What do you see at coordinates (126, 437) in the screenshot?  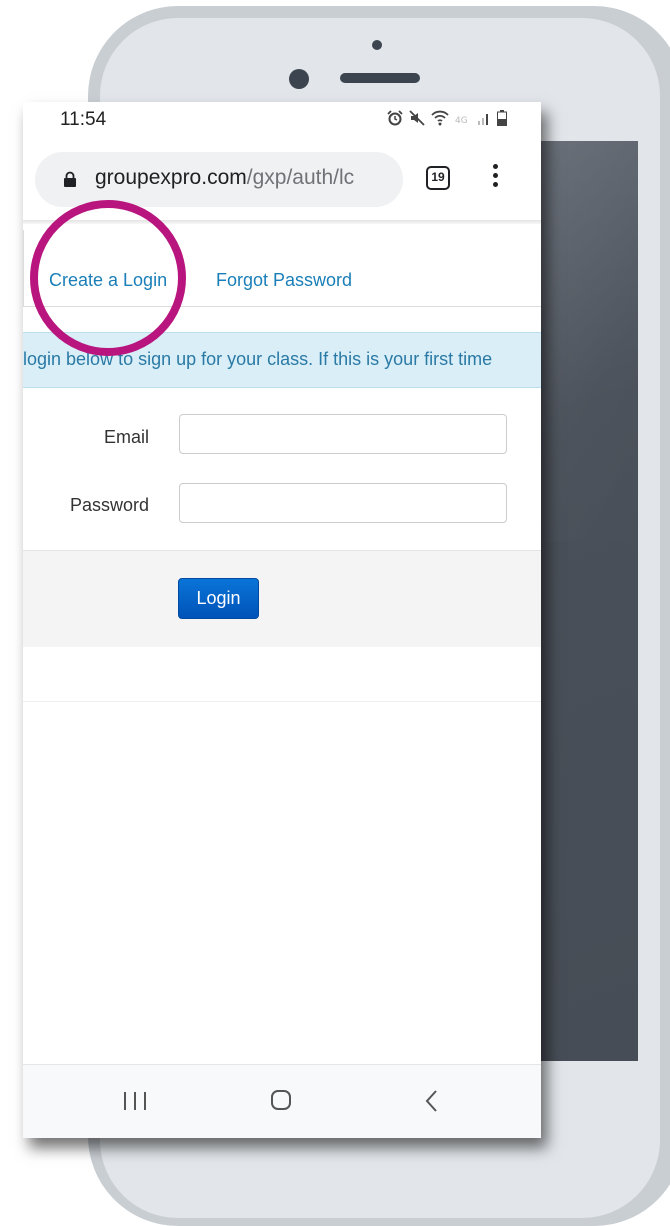 I see `email-label: Email` at bounding box center [126, 437].